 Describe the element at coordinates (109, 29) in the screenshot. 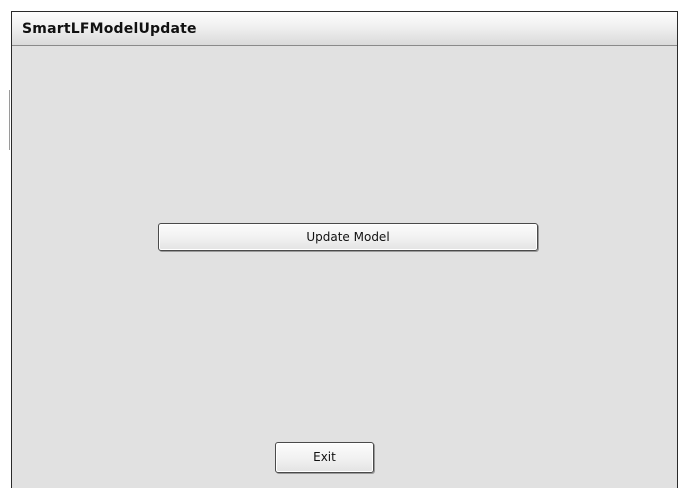

I see `window-title: SmartLFModelUpdate` at that location.